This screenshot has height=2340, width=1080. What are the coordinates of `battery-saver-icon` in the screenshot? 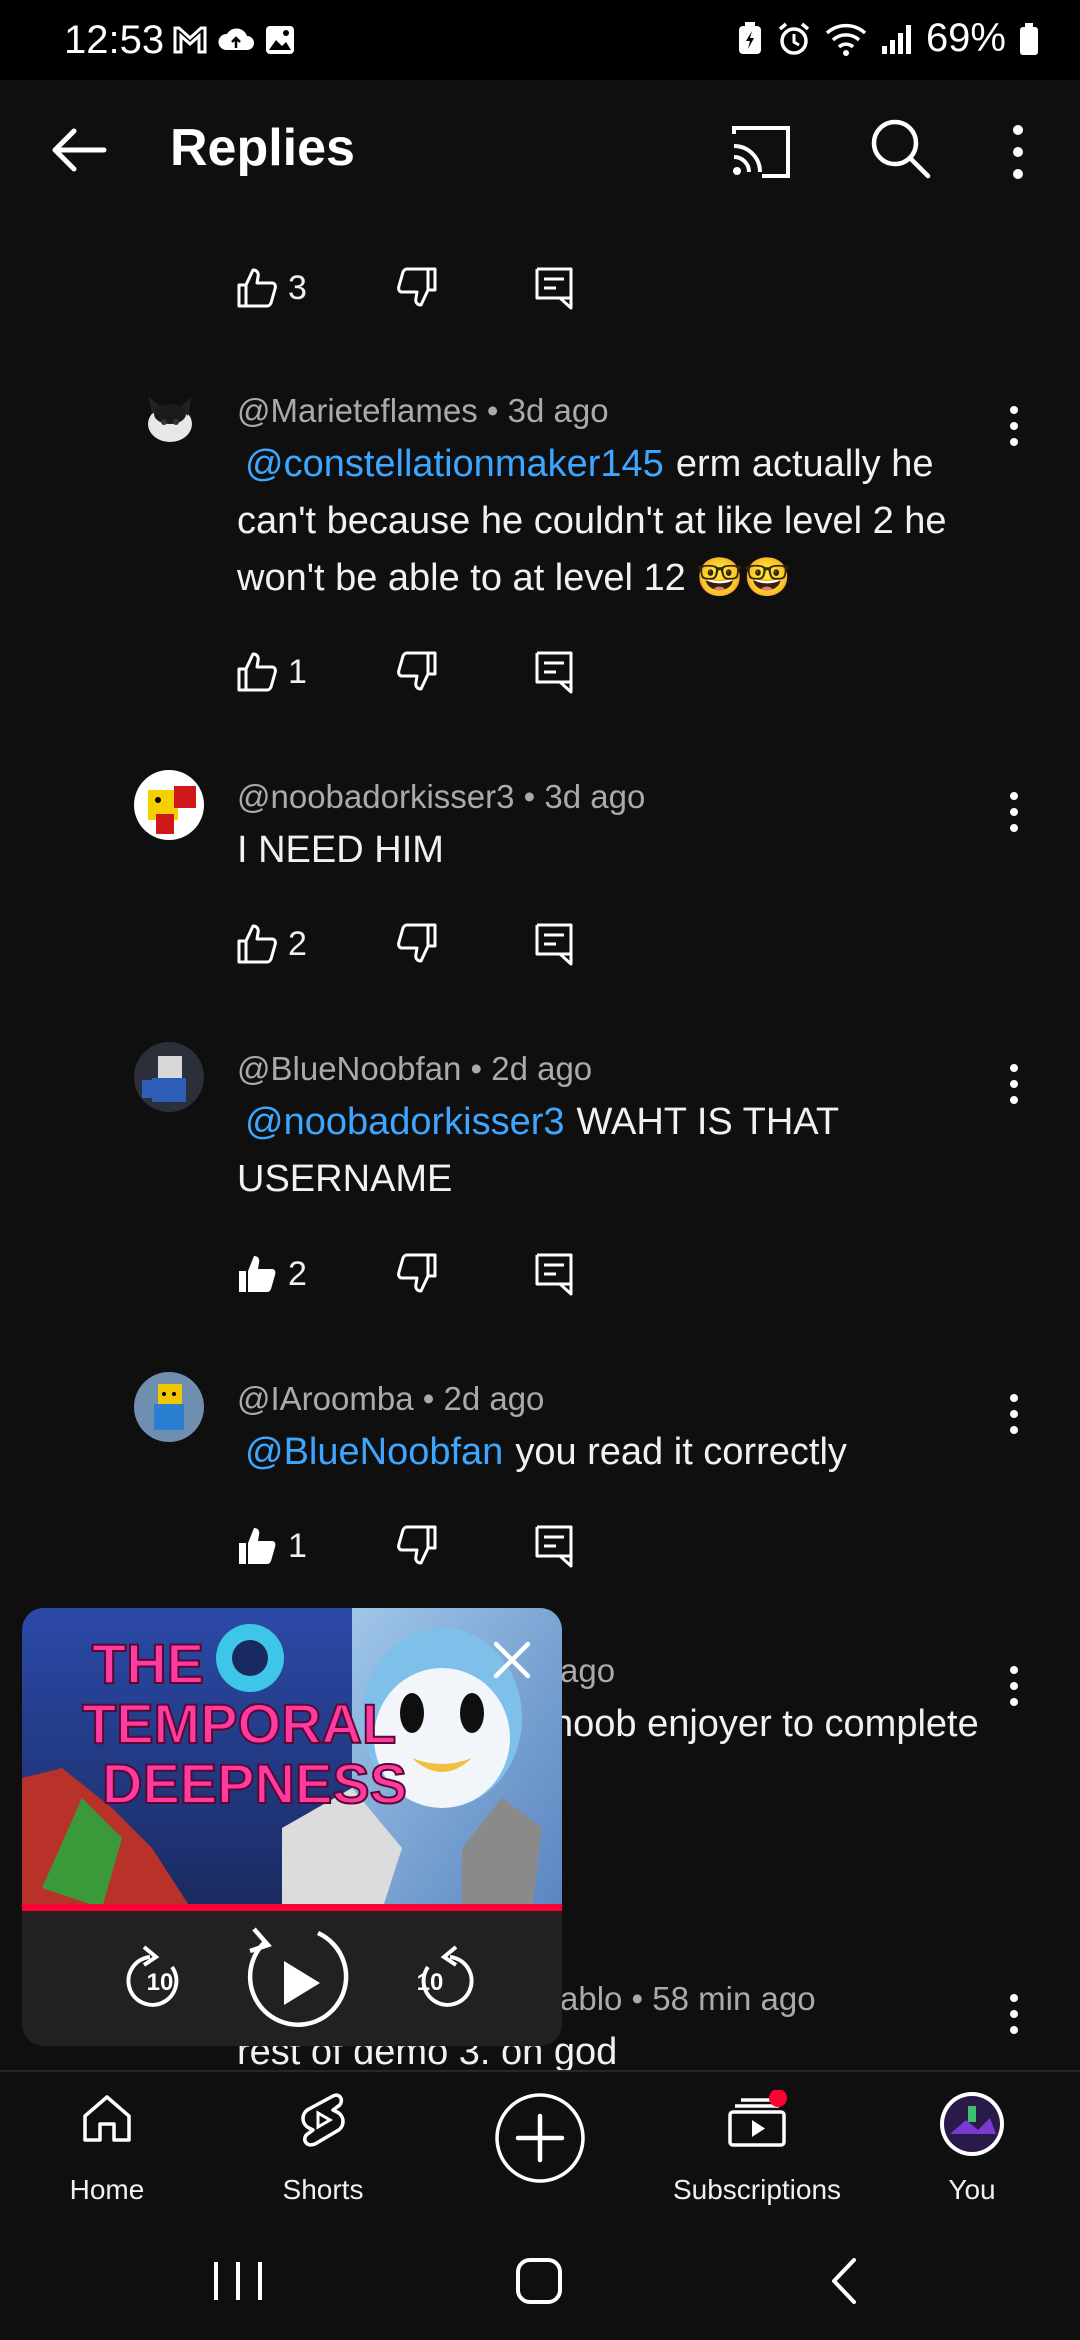 It's located at (749, 37).